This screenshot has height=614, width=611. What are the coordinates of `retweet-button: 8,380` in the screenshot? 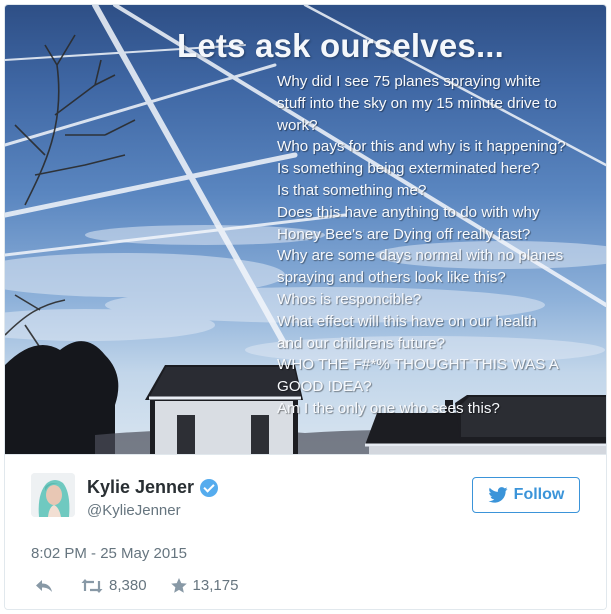 It's located at (114, 585).